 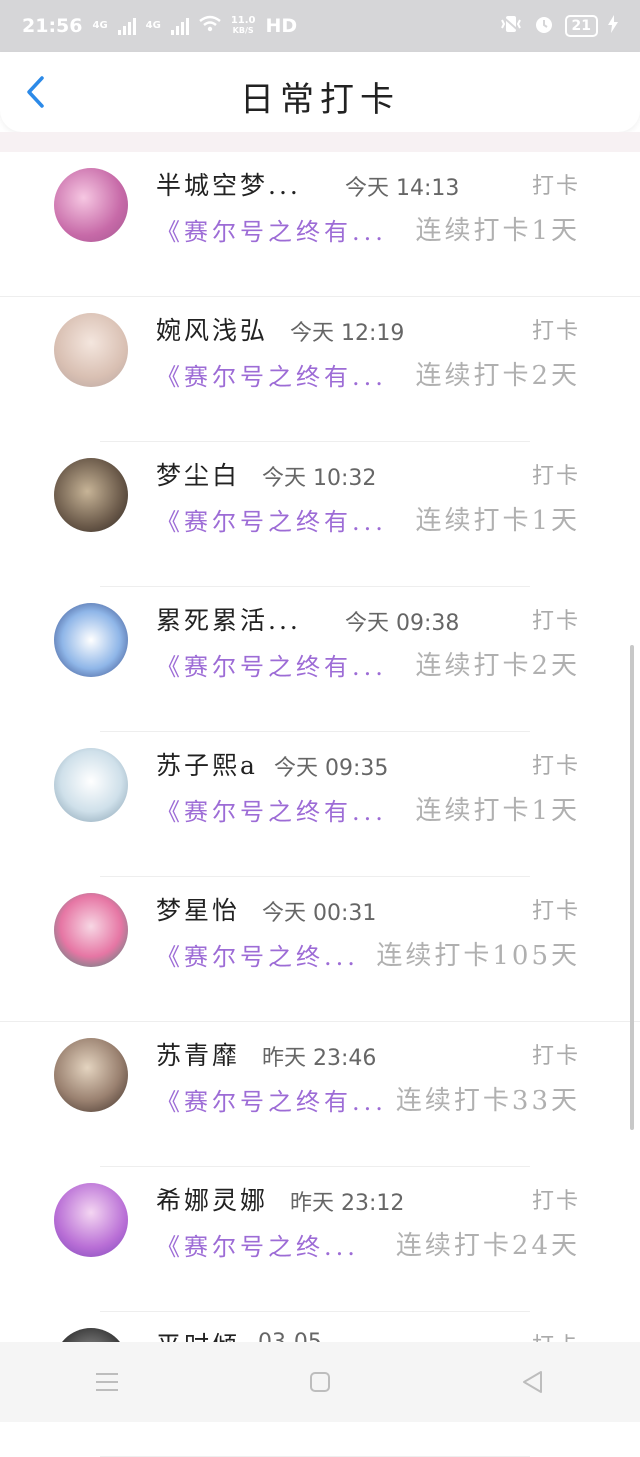 I want to click on net-speed: 11.0 KB/S, so click(x=243, y=26).